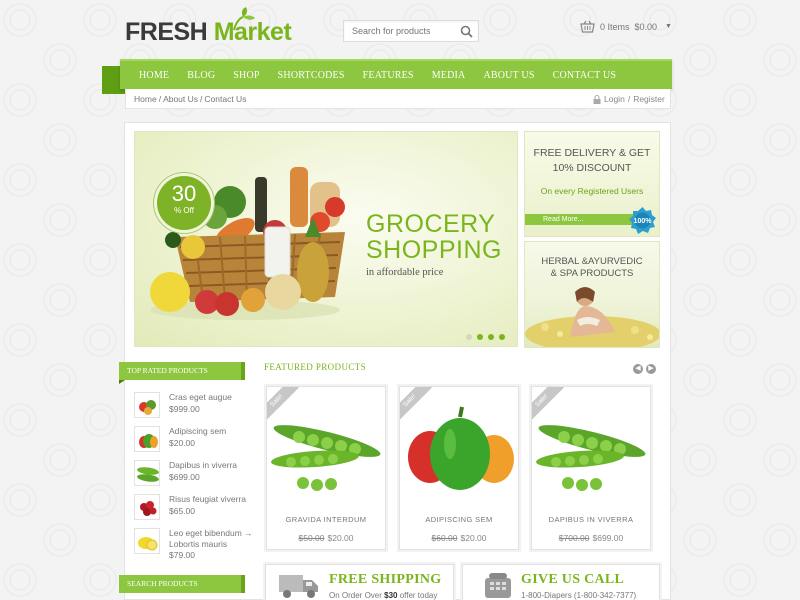 This screenshot has height=600, width=800. I want to click on nav-item-home: HOME, so click(154, 75).